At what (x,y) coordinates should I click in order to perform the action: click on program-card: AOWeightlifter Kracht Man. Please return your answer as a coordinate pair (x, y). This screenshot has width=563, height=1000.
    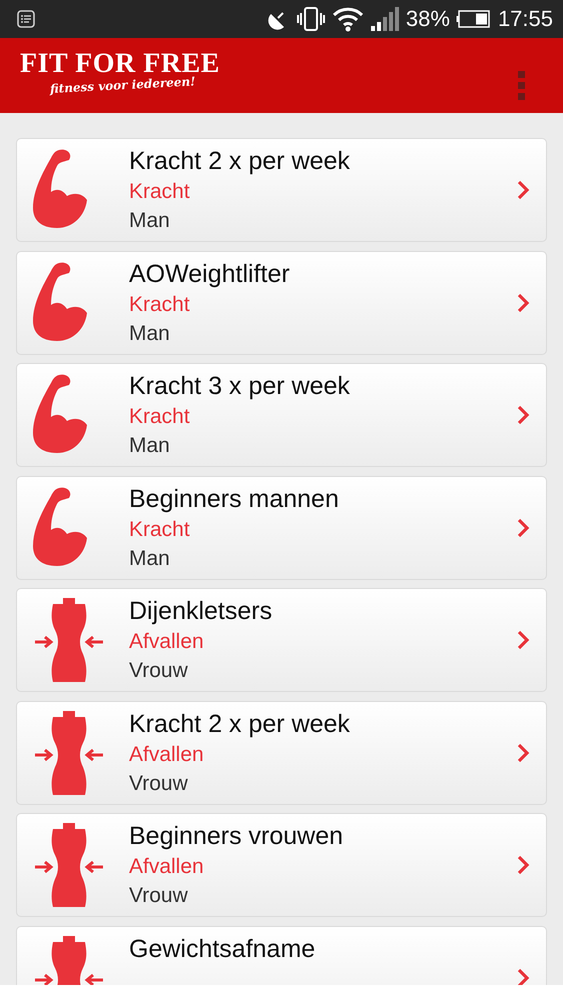
    Looking at the image, I should click on (281, 302).